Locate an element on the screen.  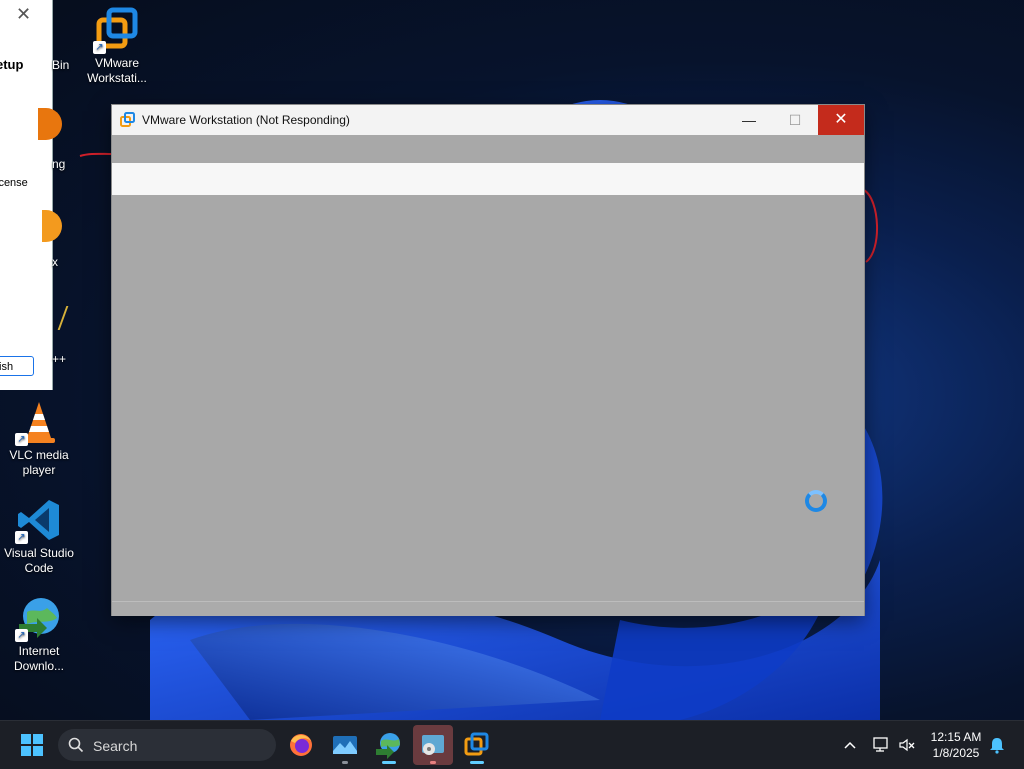
desktop-label-partial: ng is located at coordinates (58, 164).